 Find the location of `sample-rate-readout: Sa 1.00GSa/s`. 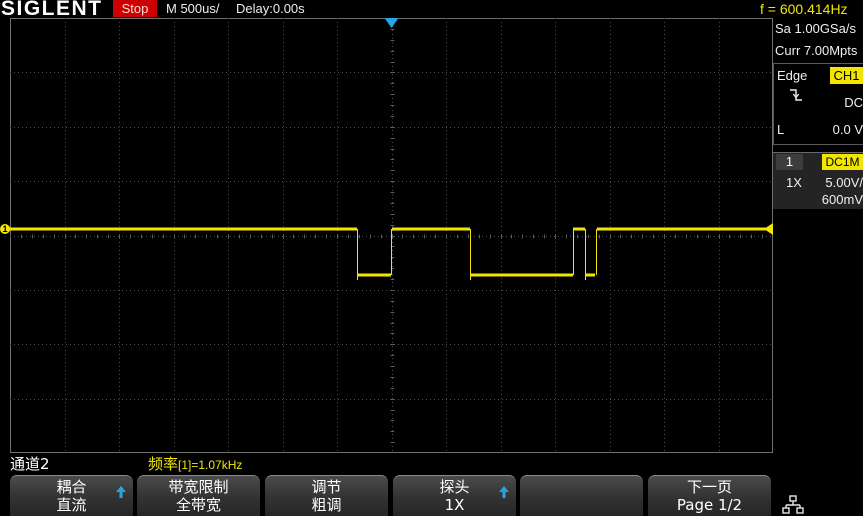

sample-rate-readout: Sa 1.00GSa/s is located at coordinates (819, 29).